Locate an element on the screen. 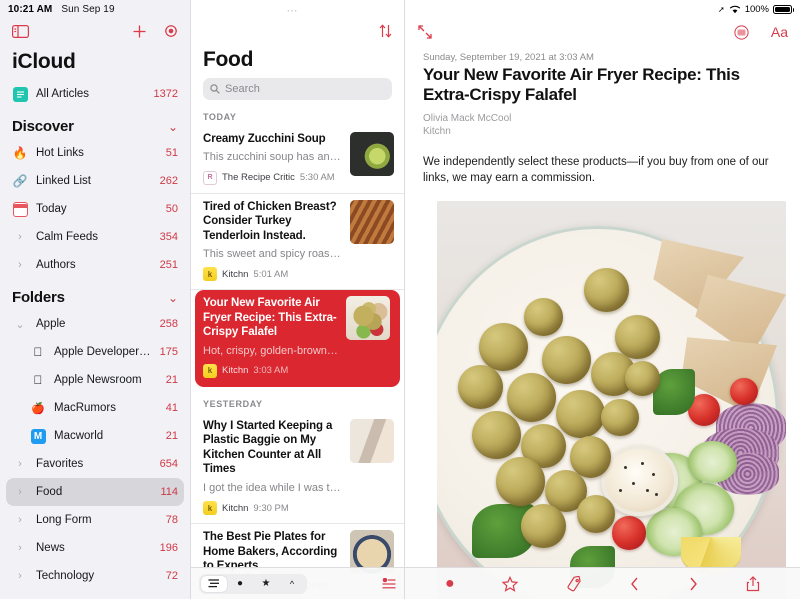  list-item-meta: k Kitchn 3:03 AM is located at coordinates (270, 370).